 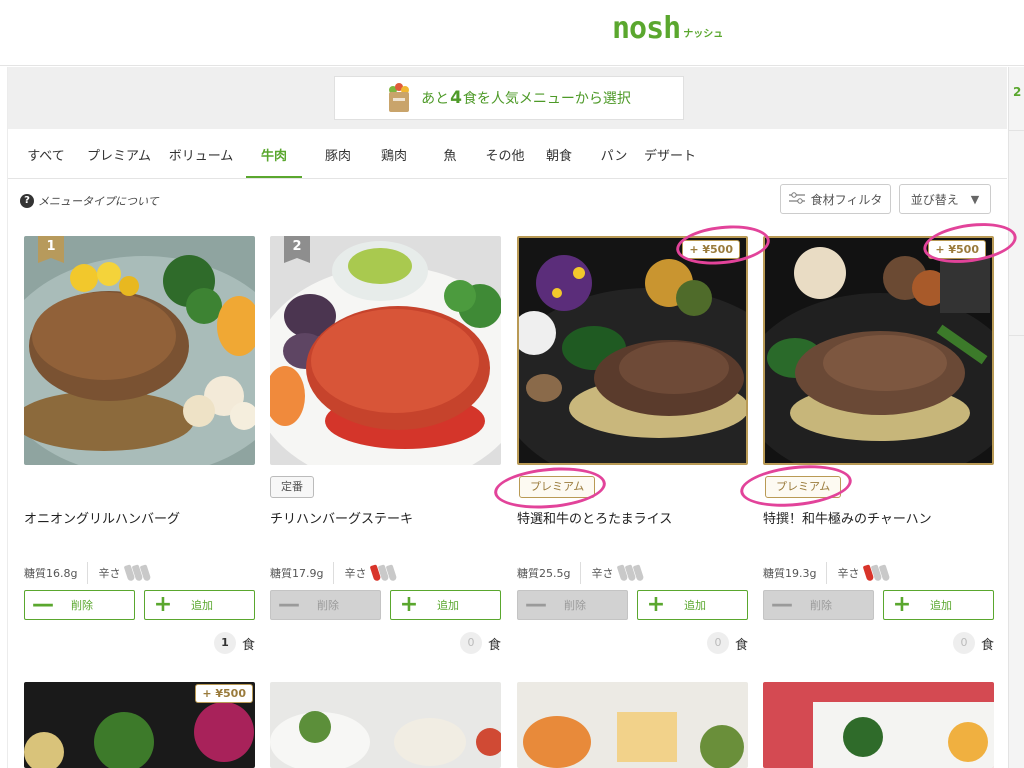 What do you see at coordinates (614, 159) in the screenshot?
I see `tab-bread: パン` at bounding box center [614, 159].